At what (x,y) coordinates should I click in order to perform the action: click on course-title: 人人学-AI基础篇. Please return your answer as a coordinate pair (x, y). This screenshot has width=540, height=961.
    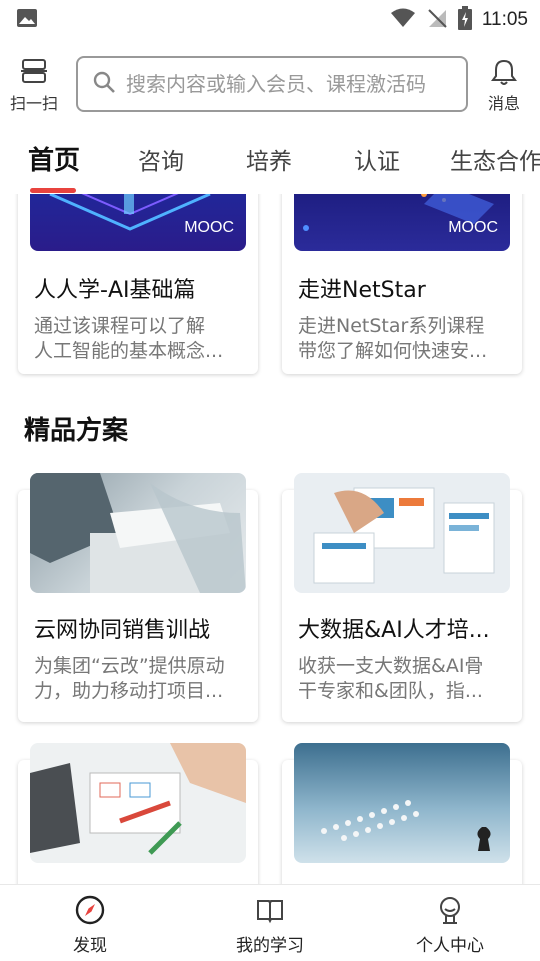
    Looking at the image, I should click on (115, 290).